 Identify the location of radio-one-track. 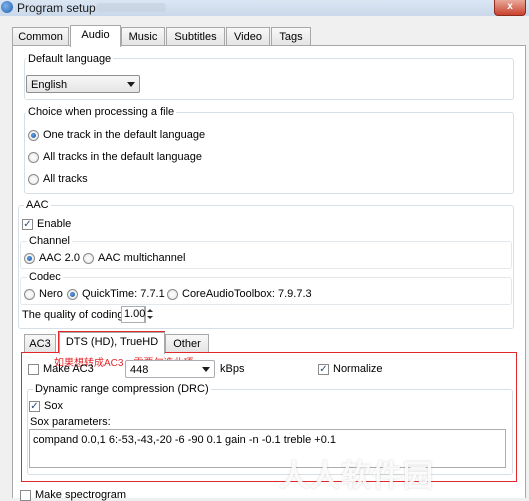
(33, 135).